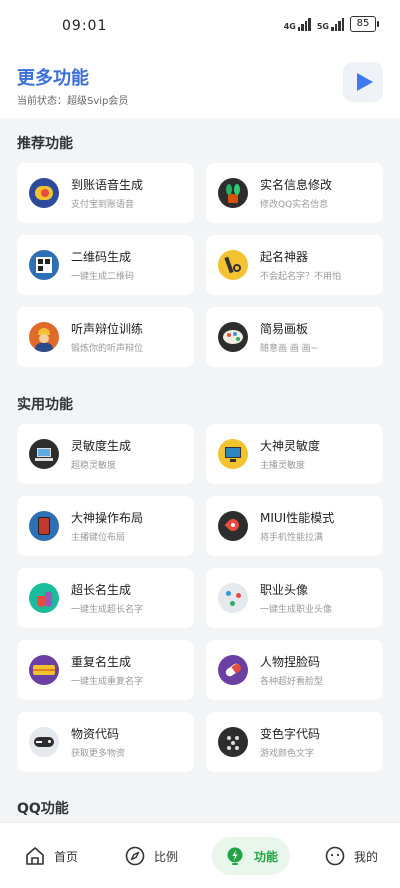 This screenshot has height=888, width=400. Describe the element at coordinates (44, 337) in the screenshot. I see `worker-icon` at that location.